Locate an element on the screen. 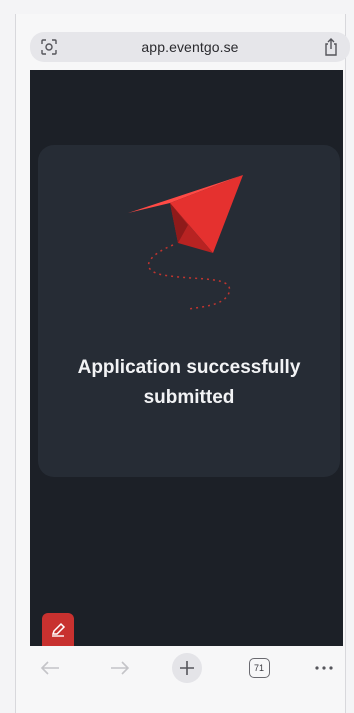 The image size is (354, 713). more-icon is located at coordinates (324, 668).